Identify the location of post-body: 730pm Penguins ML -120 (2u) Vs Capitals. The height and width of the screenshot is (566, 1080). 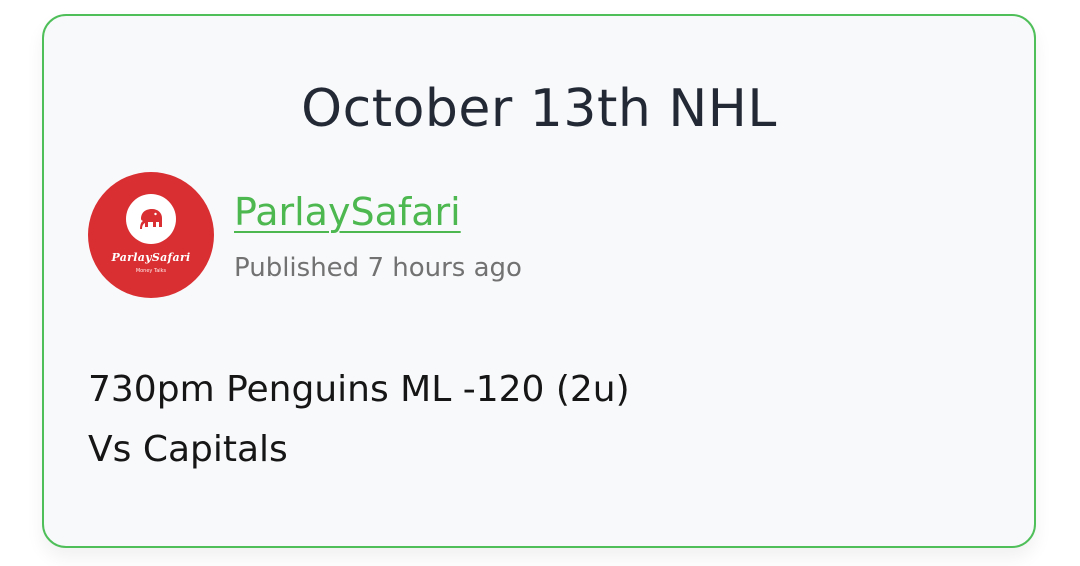
(359, 420).